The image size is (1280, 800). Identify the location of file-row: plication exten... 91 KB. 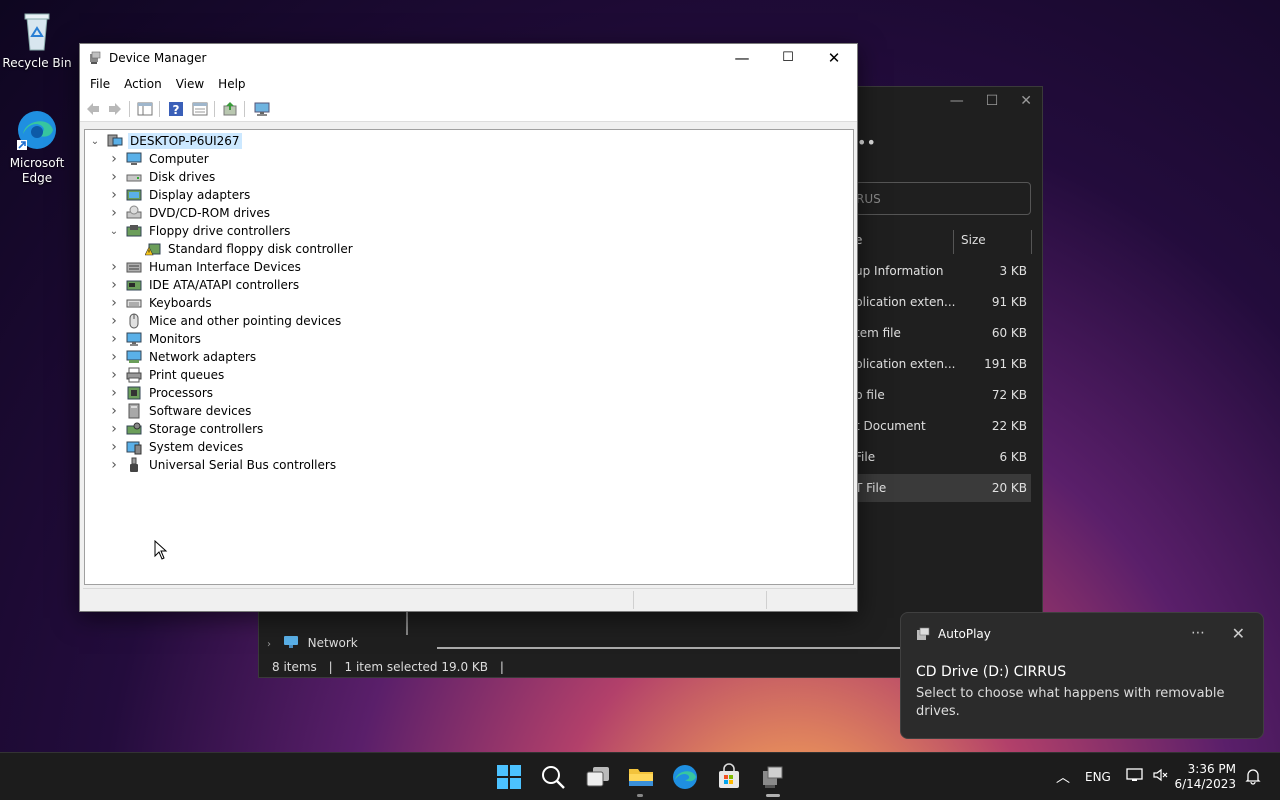
(943, 302).